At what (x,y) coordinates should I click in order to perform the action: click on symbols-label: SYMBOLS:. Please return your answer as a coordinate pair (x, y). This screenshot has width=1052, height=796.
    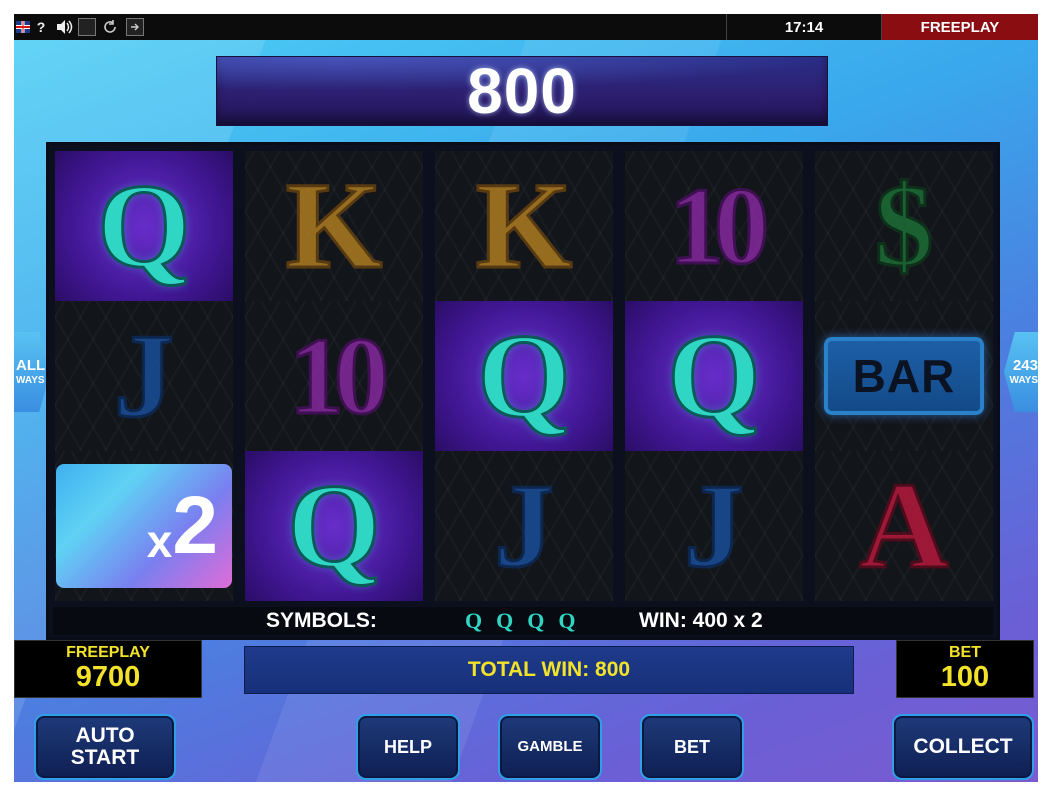
    Looking at the image, I should click on (321, 620).